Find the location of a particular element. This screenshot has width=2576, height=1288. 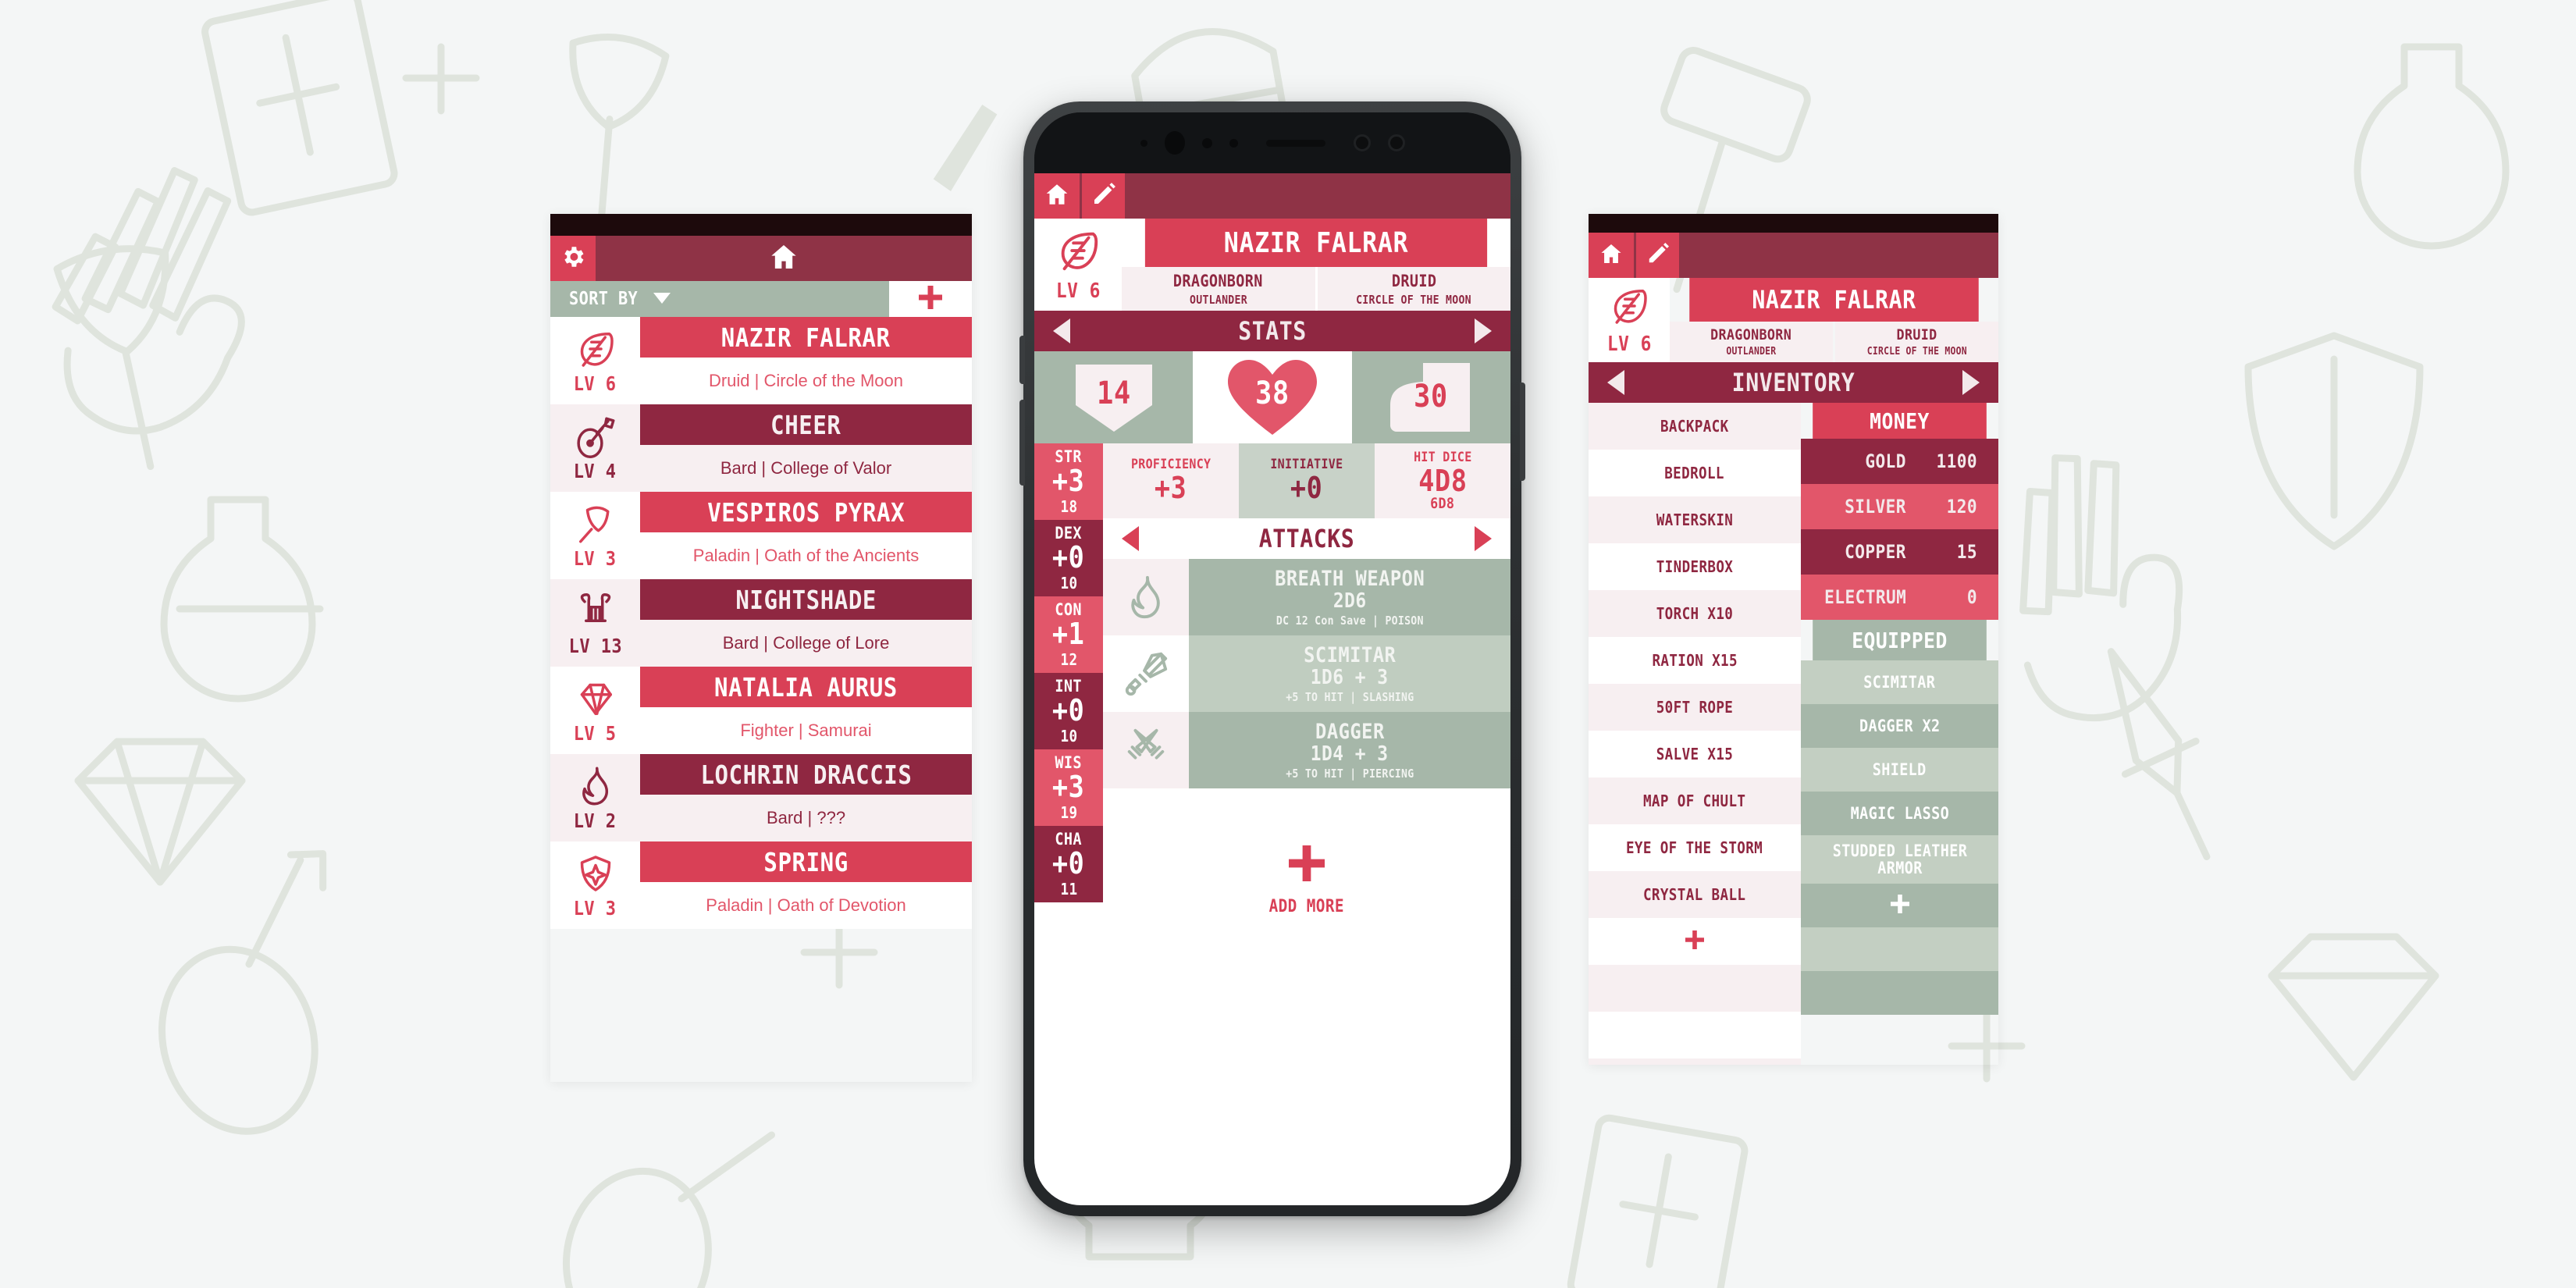

inventory-item-label: SALVE X15 is located at coordinates (1695, 753).